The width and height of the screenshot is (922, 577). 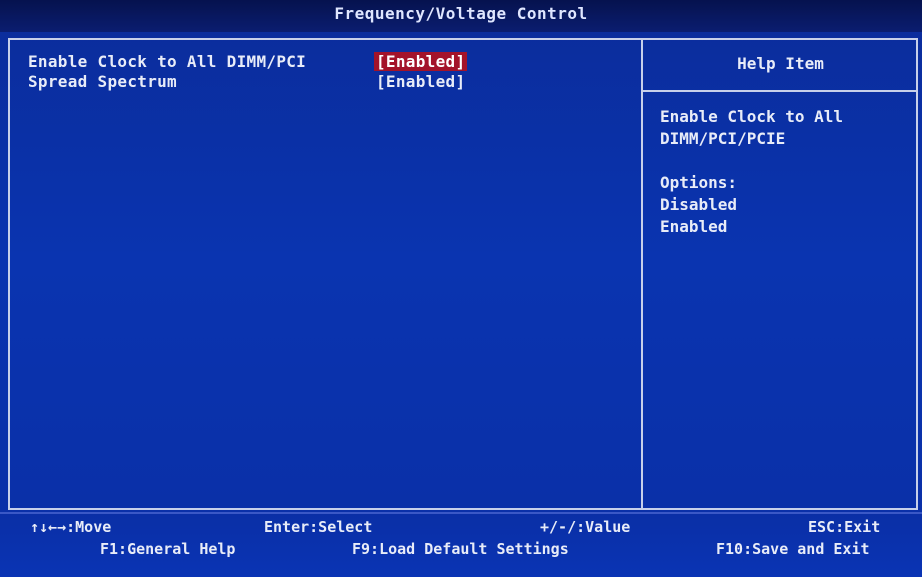 What do you see at coordinates (780, 63) in the screenshot?
I see `help-title: Help Item` at bounding box center [780, 63].